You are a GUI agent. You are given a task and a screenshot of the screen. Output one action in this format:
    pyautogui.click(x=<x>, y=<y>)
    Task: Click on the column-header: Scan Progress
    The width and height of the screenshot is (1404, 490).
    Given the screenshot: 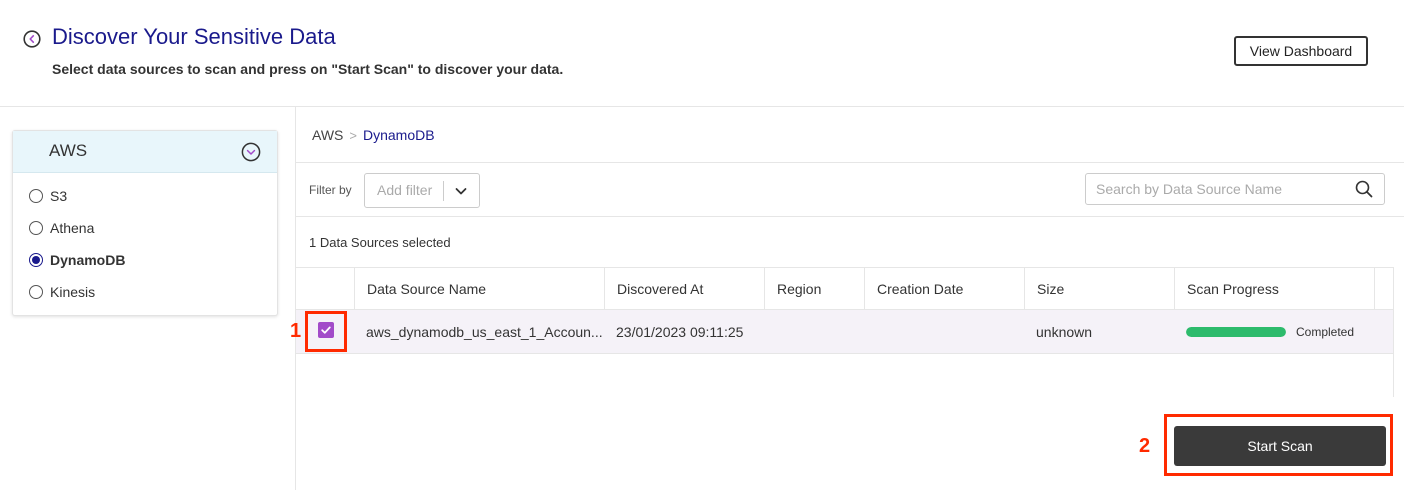 What is the action you would take?
    pyautogui.click(x=1274, y=289)
    